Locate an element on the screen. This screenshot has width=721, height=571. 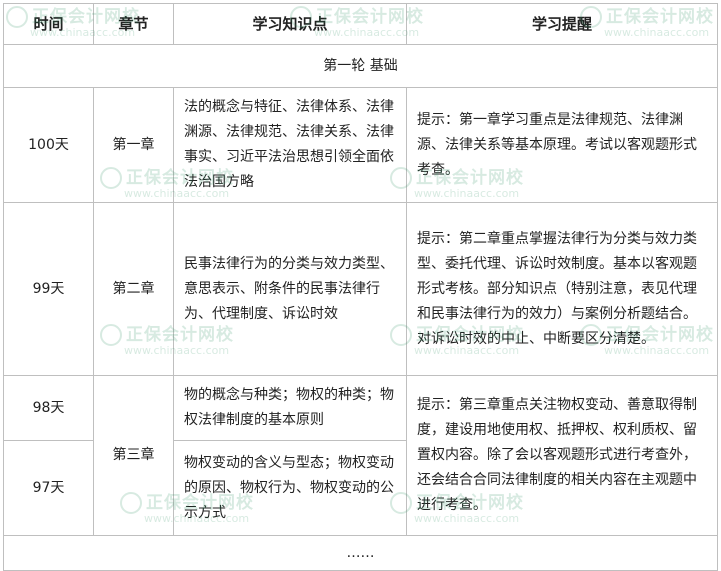
row-chapter: 第三章 is located at coordinates (133, 455).